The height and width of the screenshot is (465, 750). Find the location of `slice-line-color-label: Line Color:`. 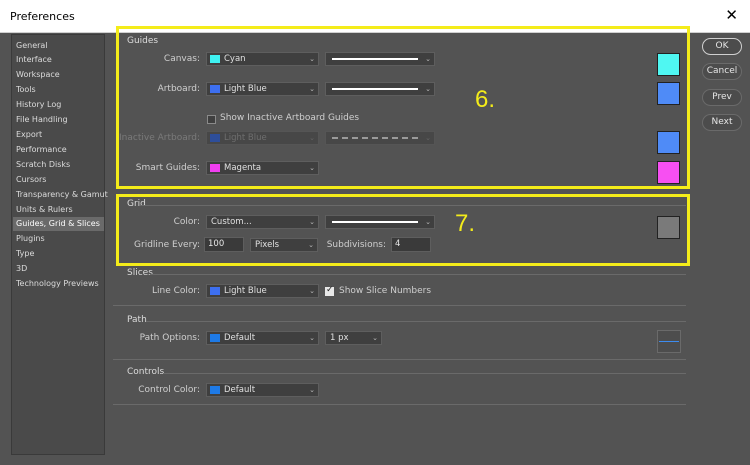

slice-line-color-label: Line Color: is located at coordinates (176, 291).